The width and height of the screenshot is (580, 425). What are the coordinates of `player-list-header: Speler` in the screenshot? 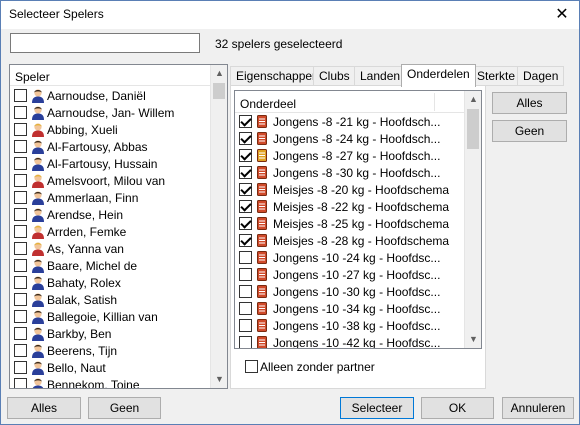 It's located at (110, 75).